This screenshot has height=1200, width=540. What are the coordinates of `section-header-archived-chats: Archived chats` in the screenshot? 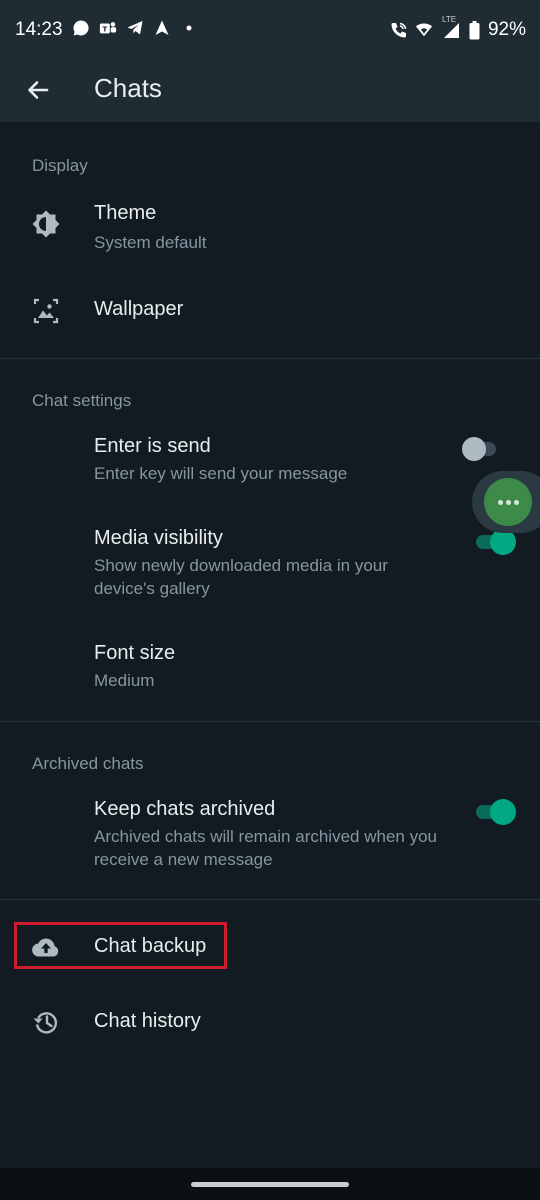 It's located at (88, 763).